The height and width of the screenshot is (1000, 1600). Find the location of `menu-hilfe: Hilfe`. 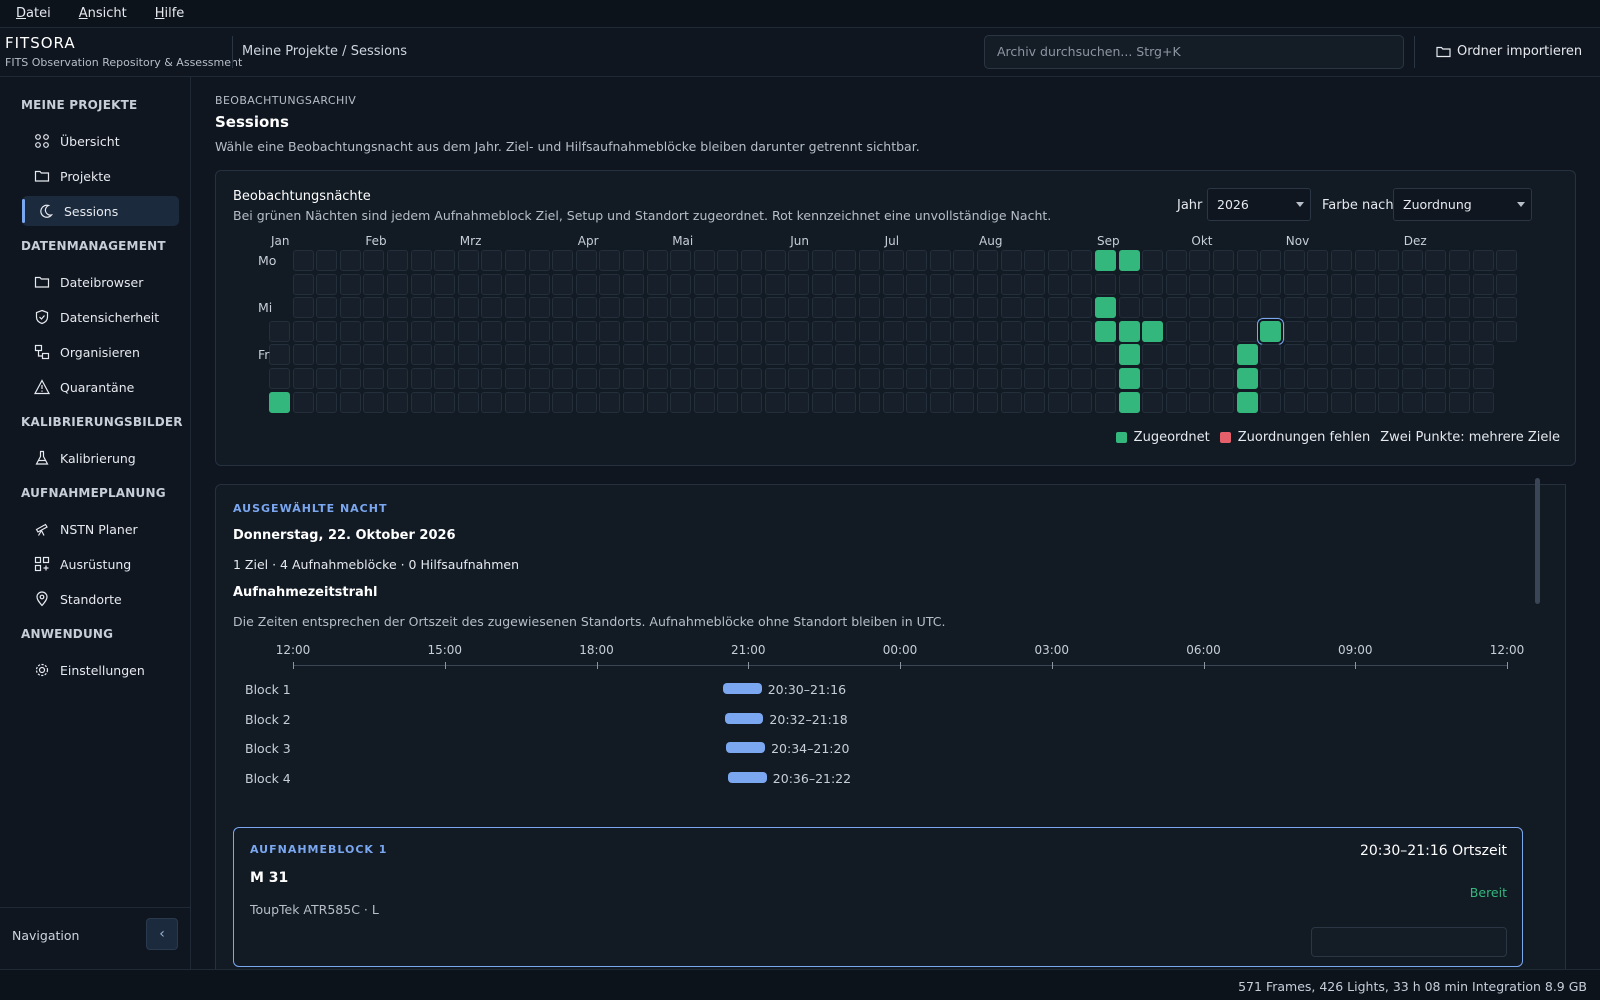

menu-hilfe: Hilfe is located at coordinates (170, 13).